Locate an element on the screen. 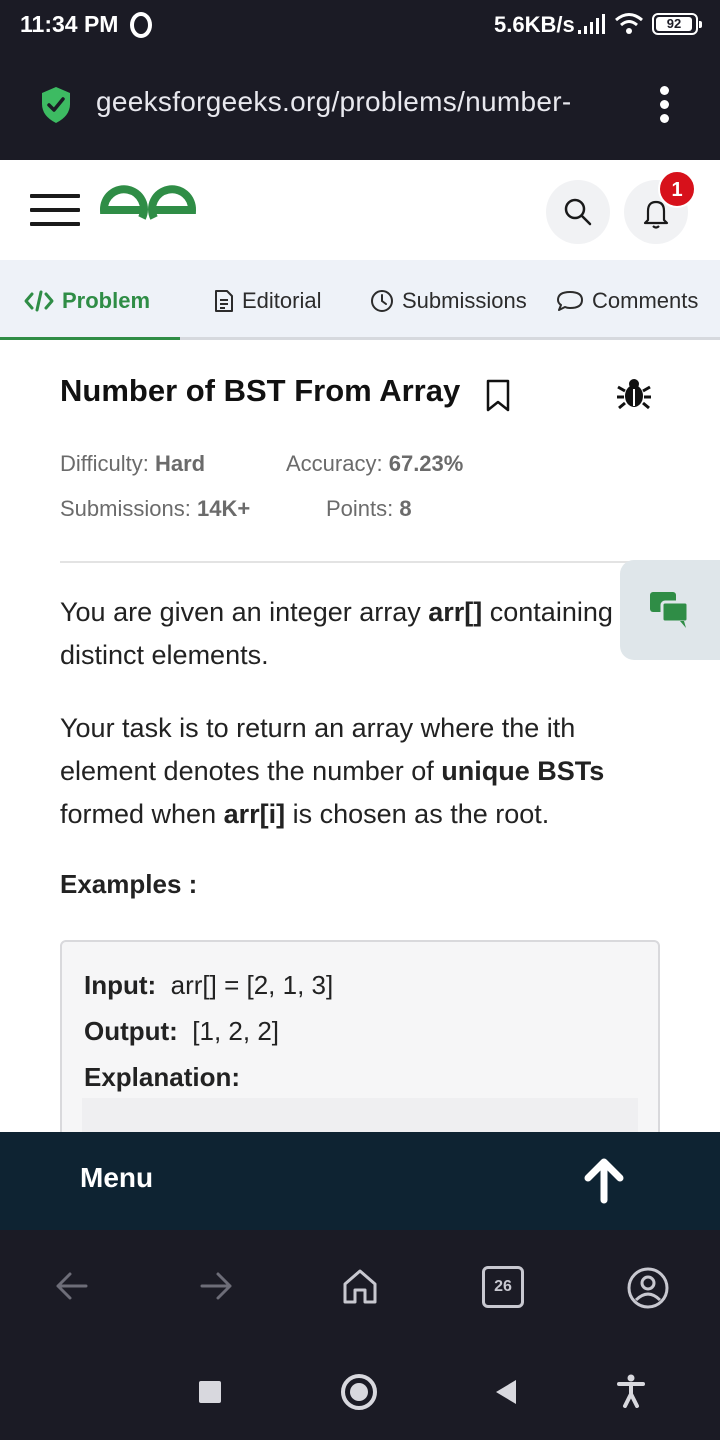 This screenshot has height=1440, width=720. profile-icon is located at coordinates (648, 1288).